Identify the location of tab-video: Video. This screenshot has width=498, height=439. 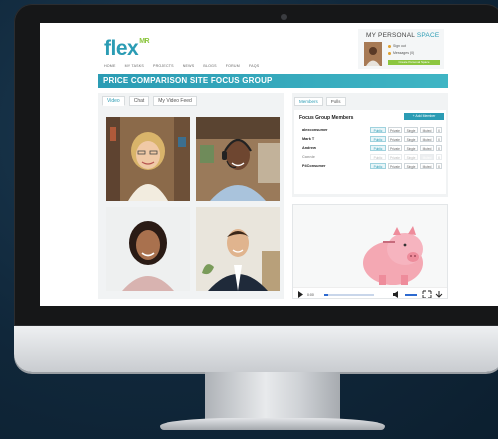
(113, 101).